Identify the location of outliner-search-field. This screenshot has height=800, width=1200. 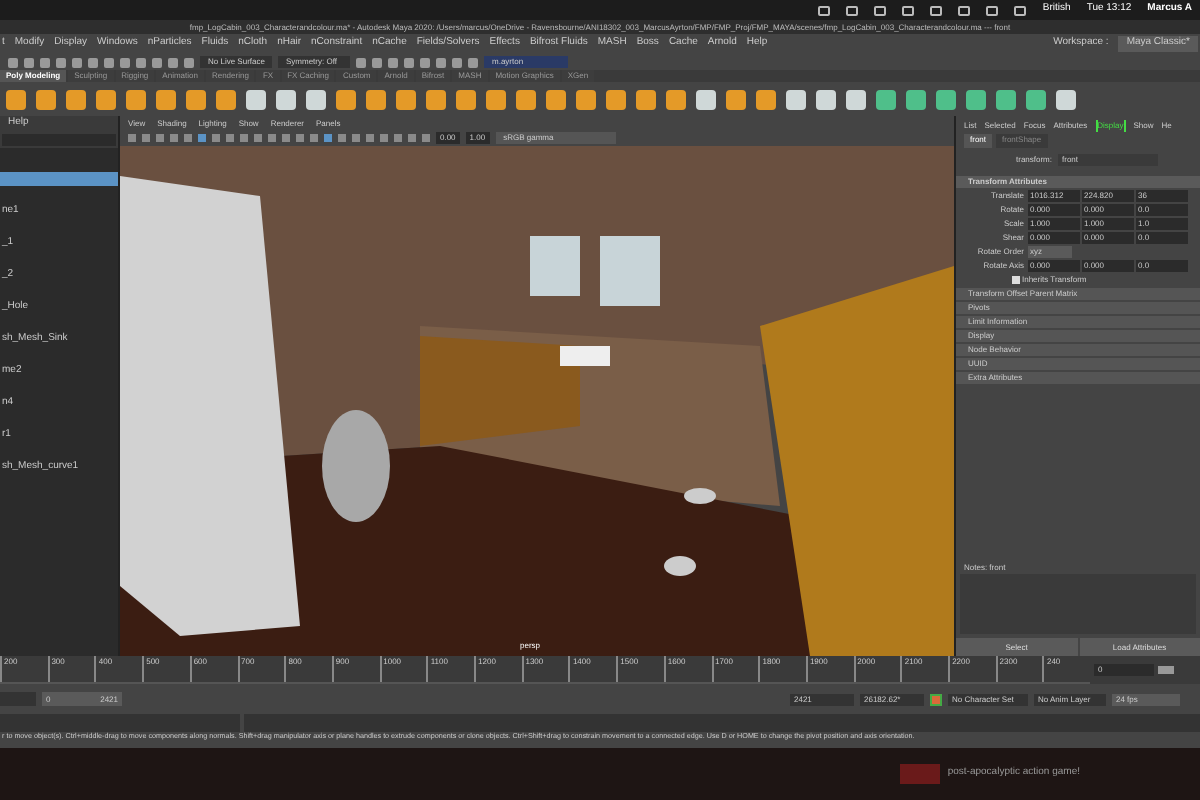
(59, 140).